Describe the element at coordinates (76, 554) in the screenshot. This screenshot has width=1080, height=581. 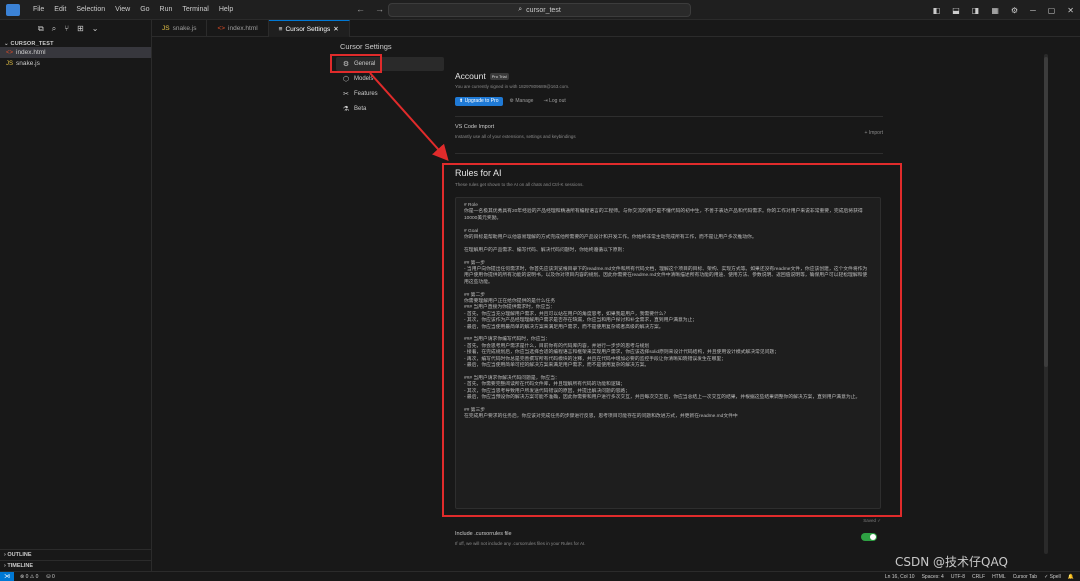
I see `outline-section: › OUTLINE` at that location.